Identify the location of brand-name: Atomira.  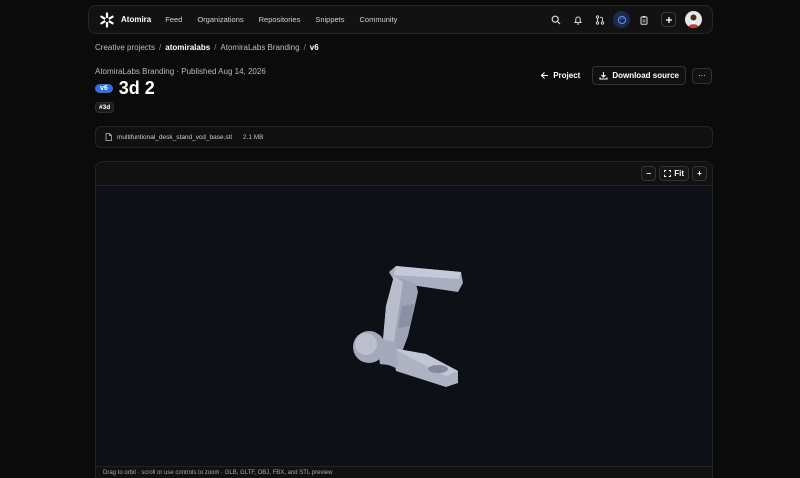
(136, 19).